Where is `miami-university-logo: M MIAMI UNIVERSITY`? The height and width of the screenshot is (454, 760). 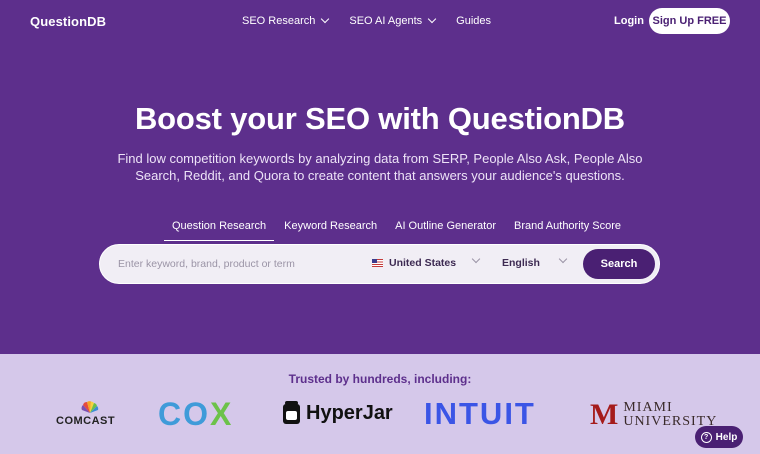 miami-university-logo: M MIAMI UNIVERSITY is located at coordinates (653, 415).